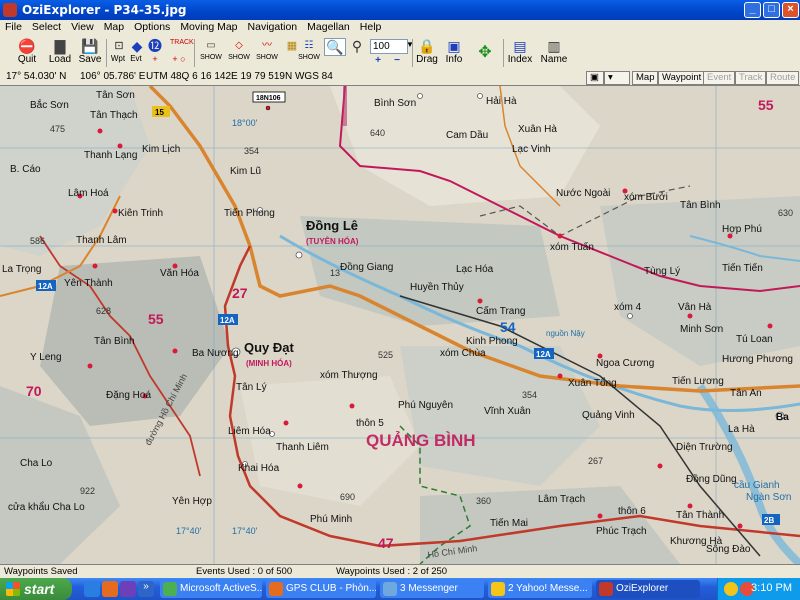  Describe the element at coordinates (101, 240) in the screenshot. I see `svg-text: Thanh Lâm` at that location.